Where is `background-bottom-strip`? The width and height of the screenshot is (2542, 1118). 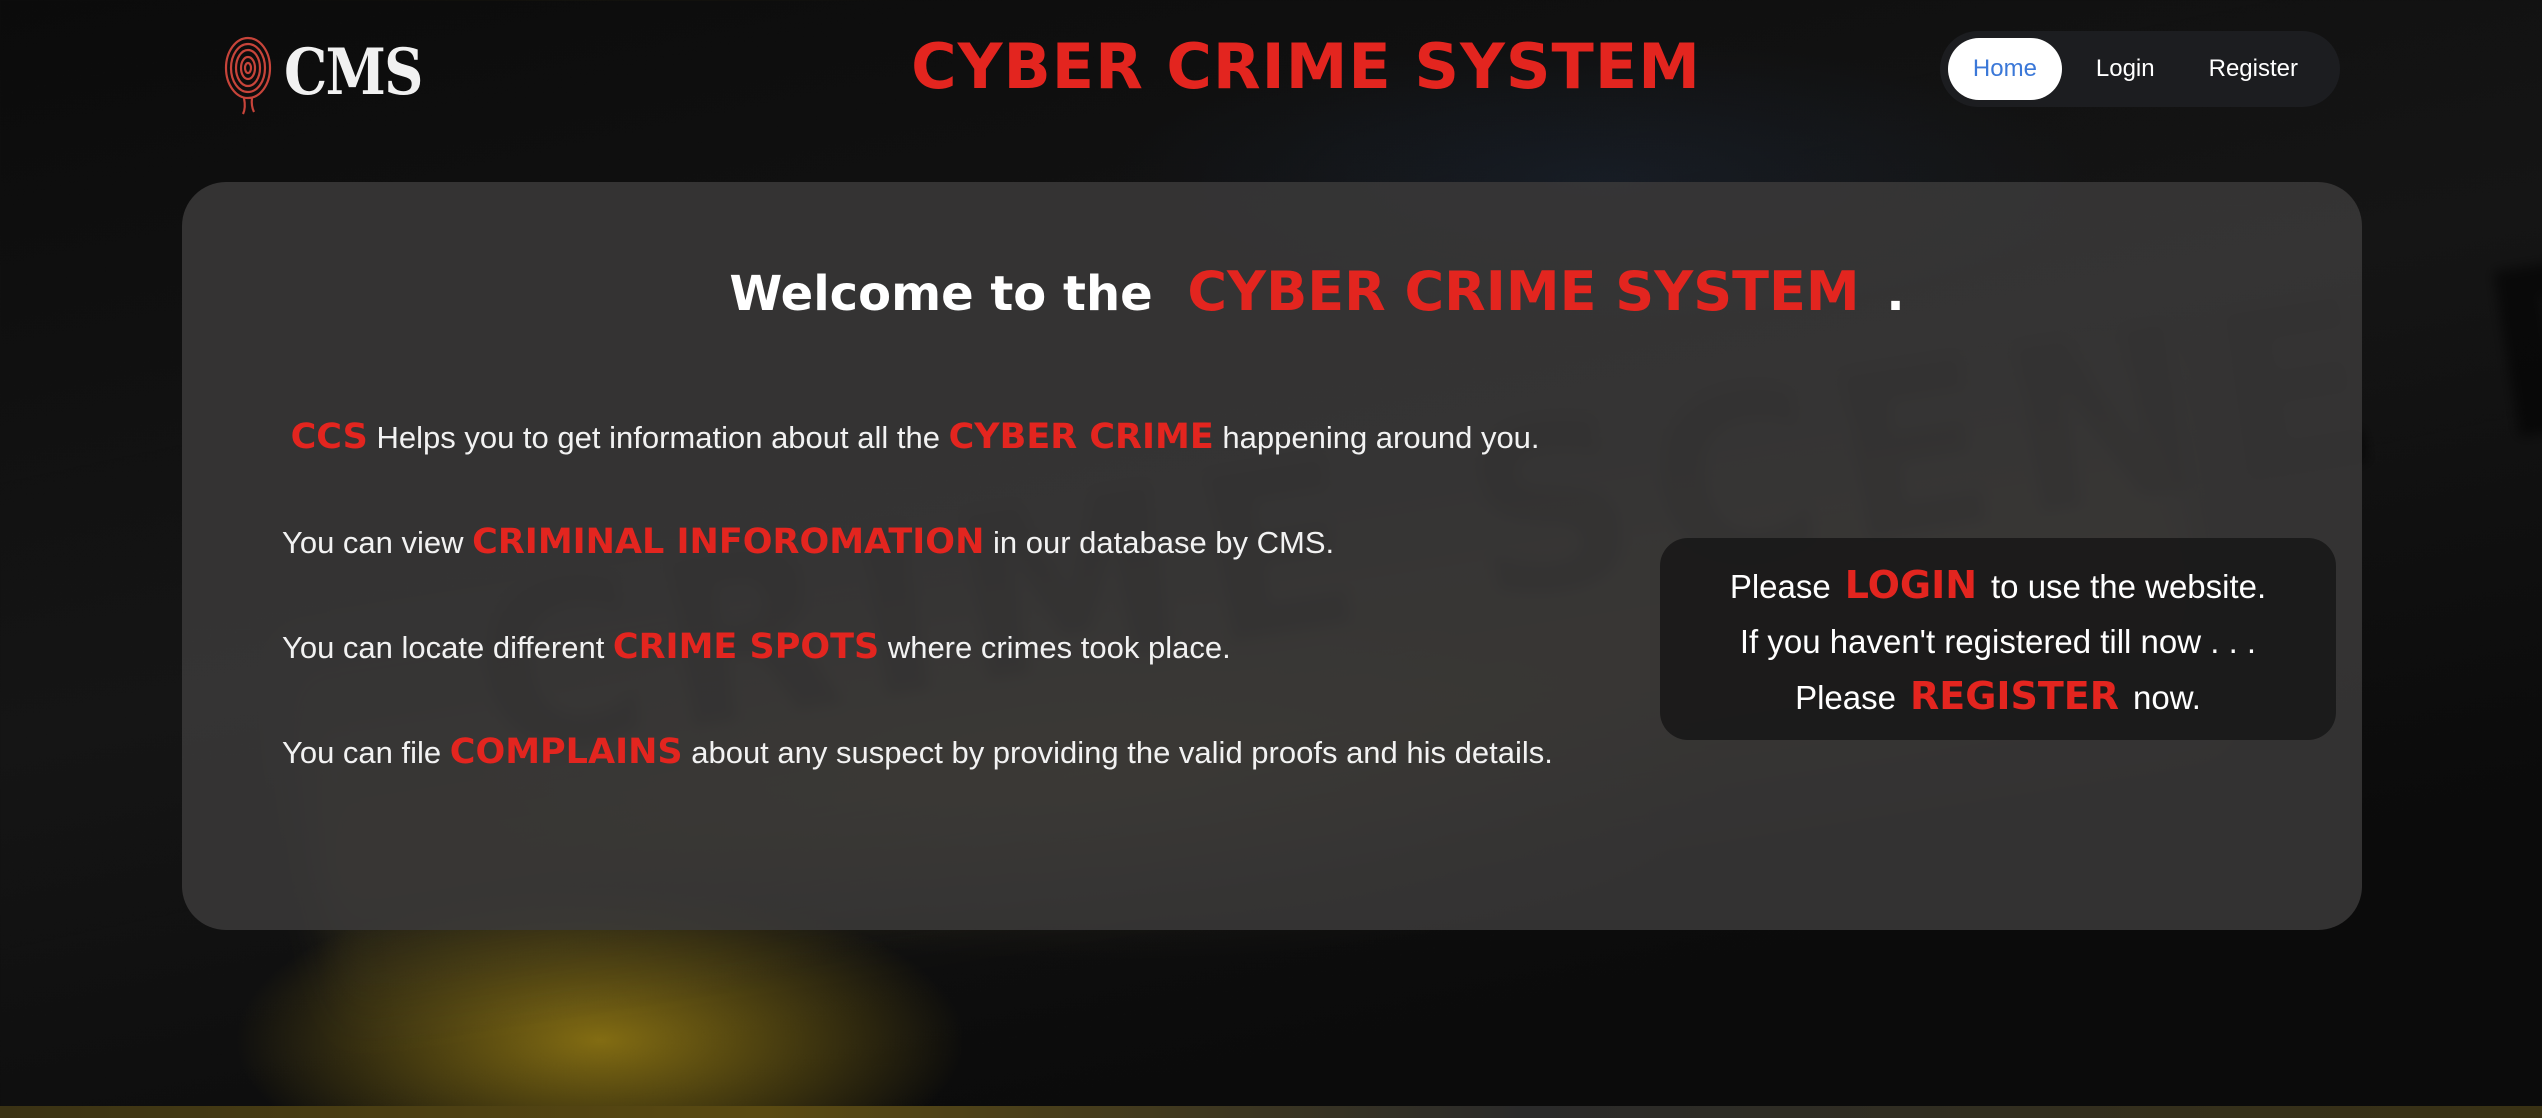 background-bottom-strip is located at coordinates (1271, 1112).